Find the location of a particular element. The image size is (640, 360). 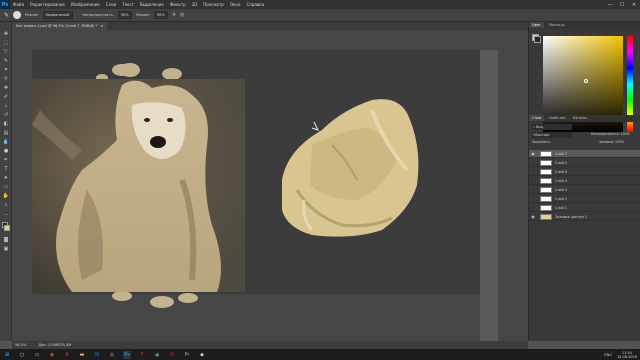

pressure-icon: ◎ is located at coordinates (182, 15).